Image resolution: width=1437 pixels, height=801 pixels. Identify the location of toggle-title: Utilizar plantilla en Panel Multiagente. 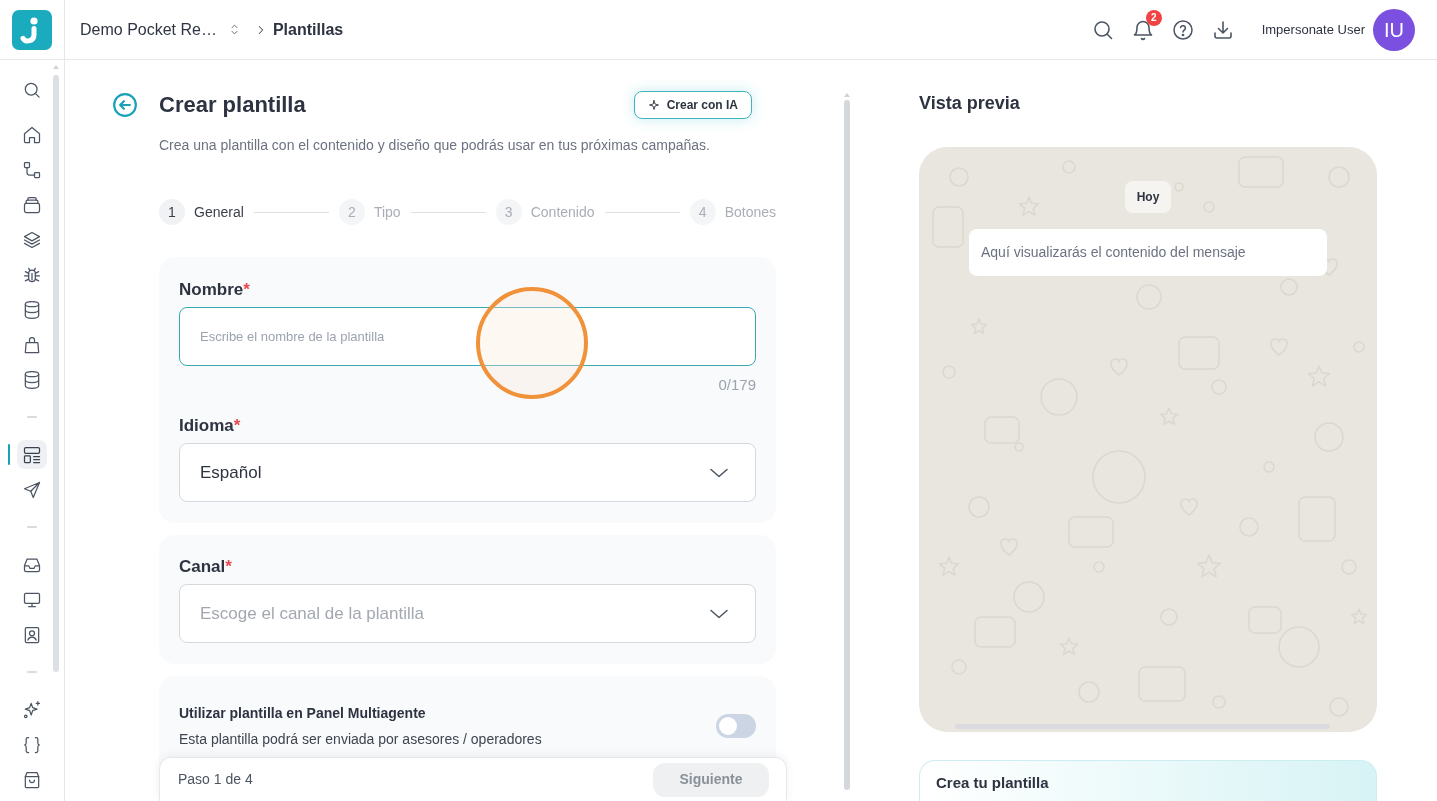
(303, 713).